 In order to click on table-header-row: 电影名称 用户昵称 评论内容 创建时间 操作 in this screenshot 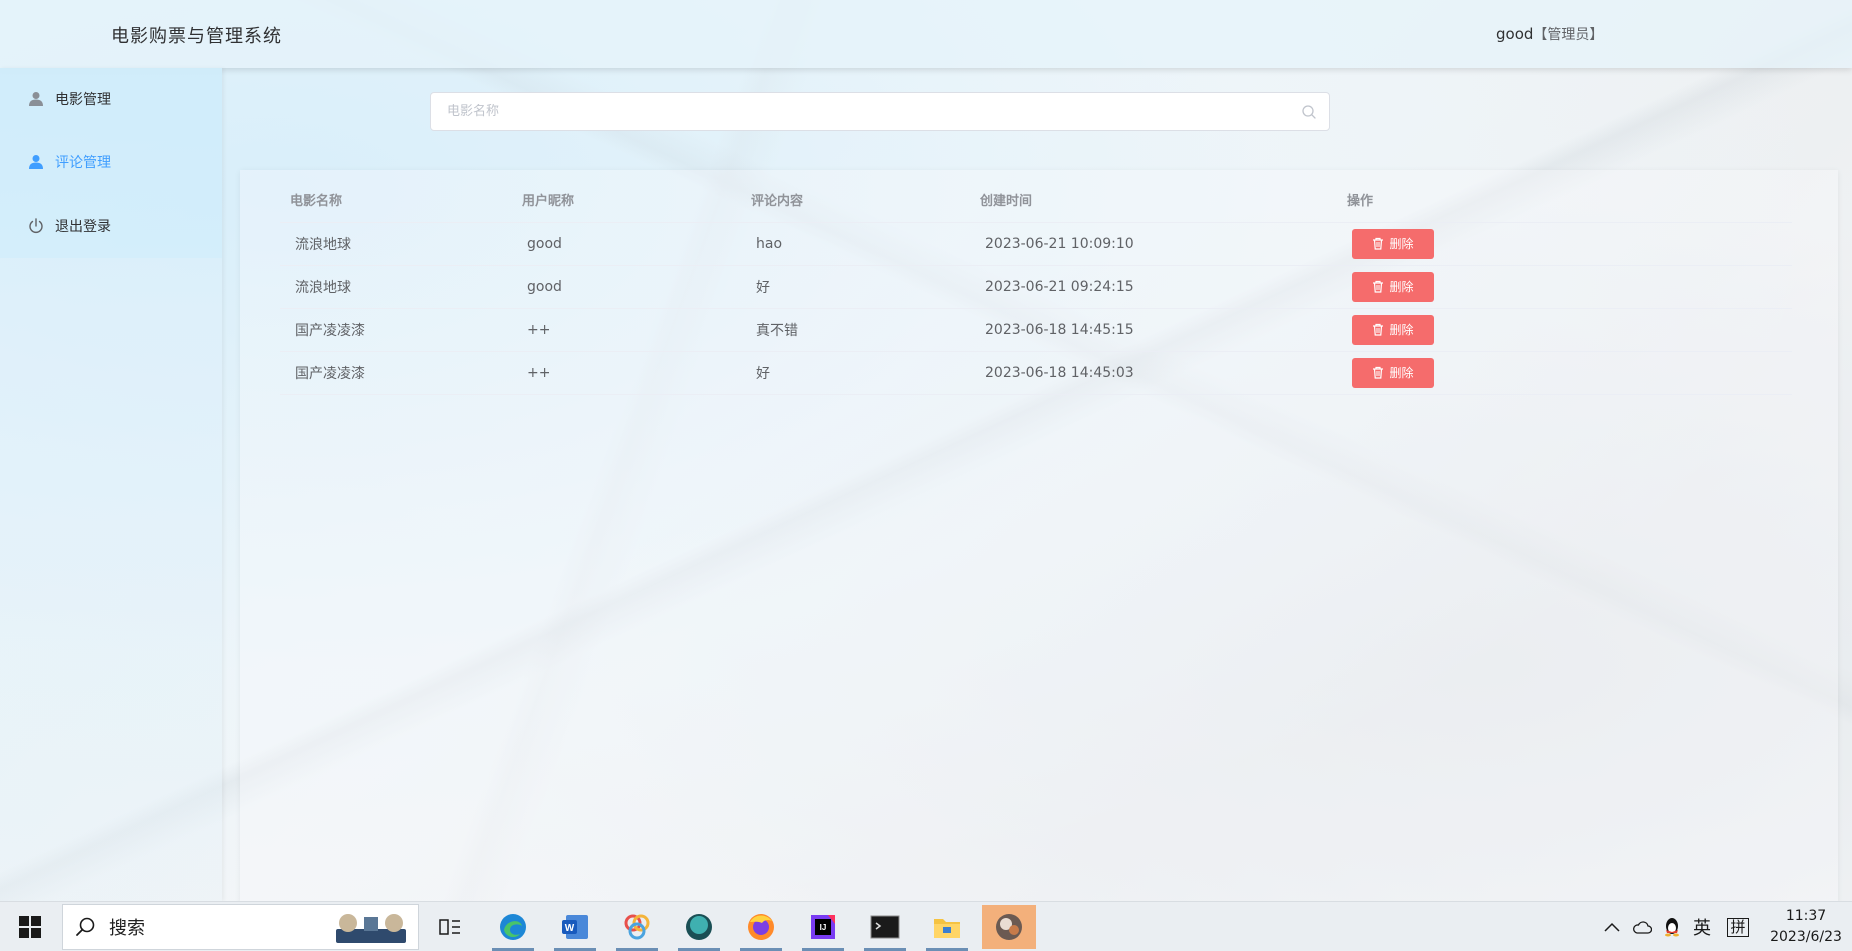, I will do `click(1036, 200)`.